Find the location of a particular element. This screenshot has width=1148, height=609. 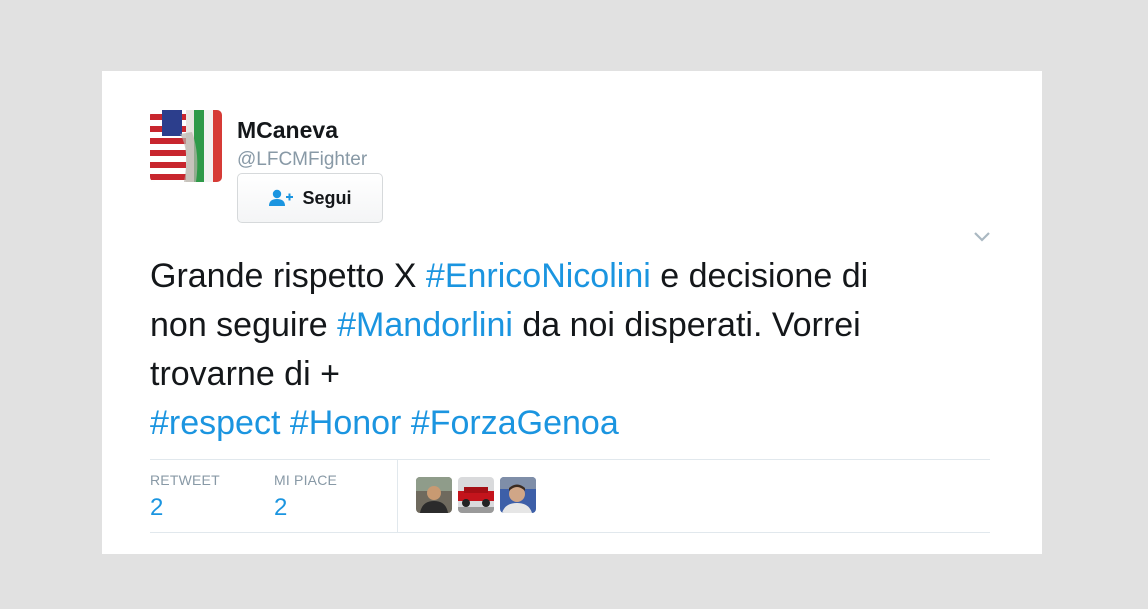

like-stat: MI PIACE 2 is located at coordinates (305, 497).